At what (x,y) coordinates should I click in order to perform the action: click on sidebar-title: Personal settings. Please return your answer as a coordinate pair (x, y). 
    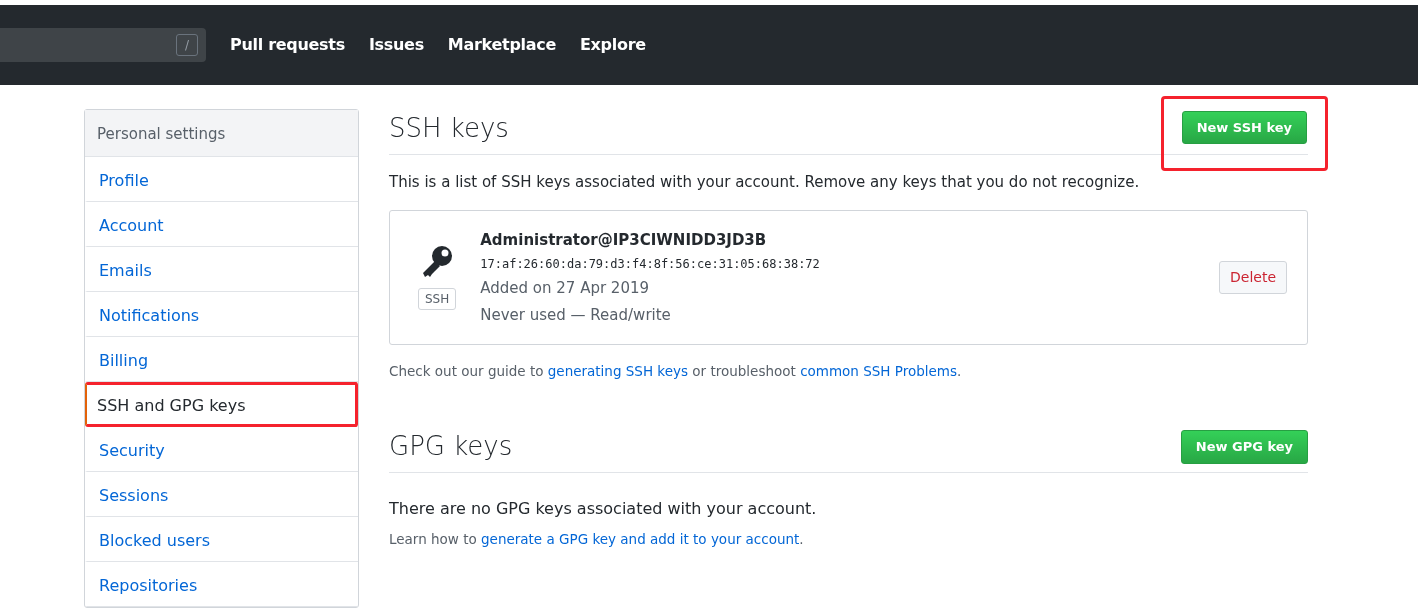
    Looking at the image, I should click on (221, 133).